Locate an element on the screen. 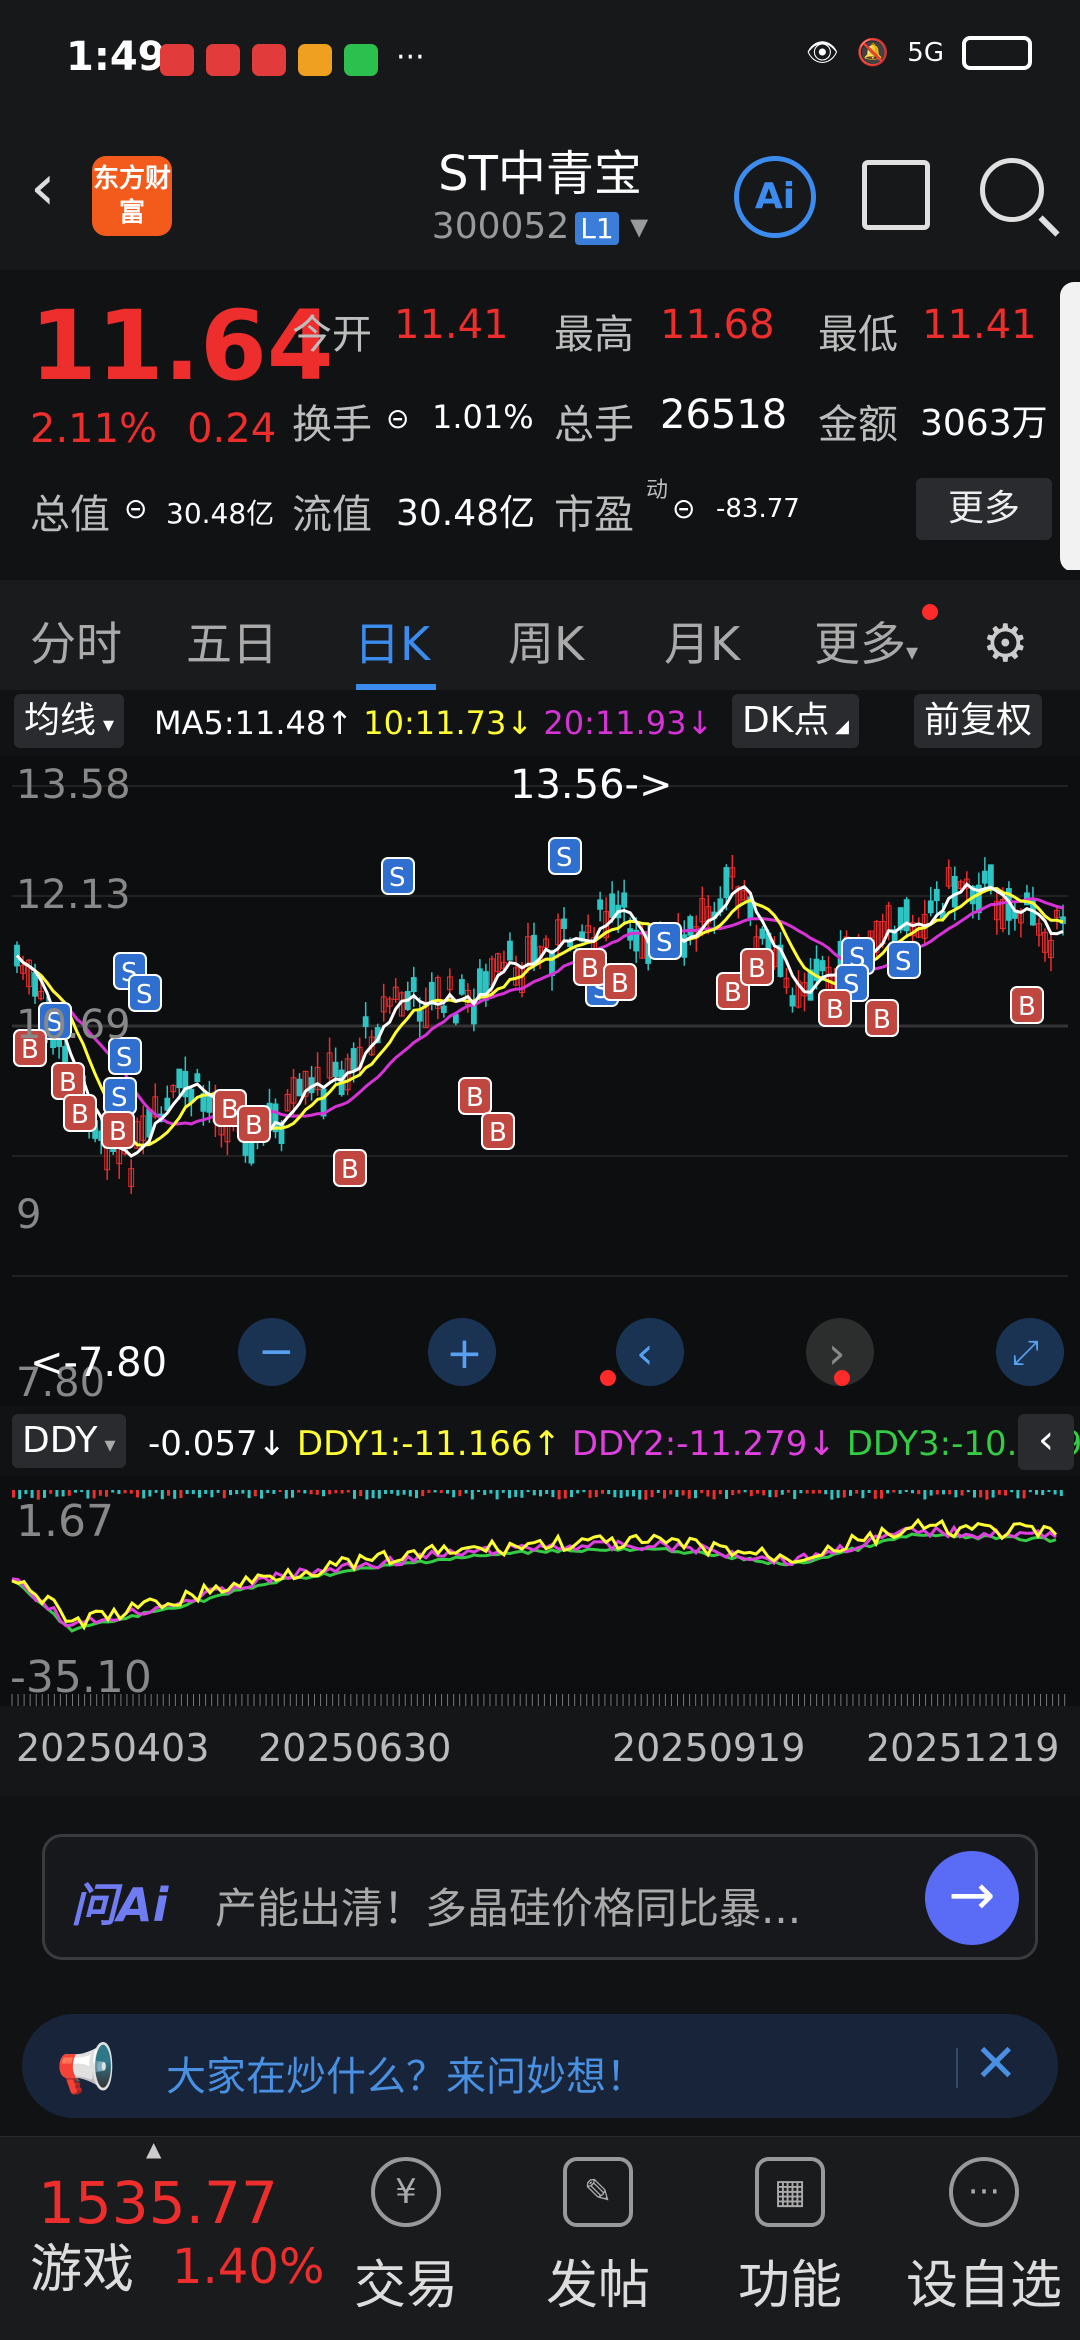  eye-icon: 👁 is located at coordinates (822, 53).